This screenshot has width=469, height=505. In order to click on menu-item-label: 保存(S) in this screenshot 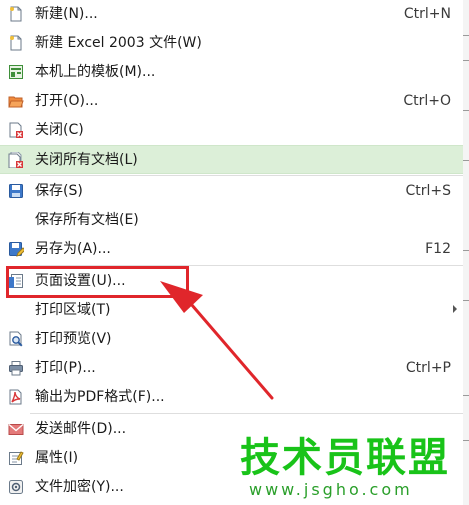, I will do `click(59, 191)`.